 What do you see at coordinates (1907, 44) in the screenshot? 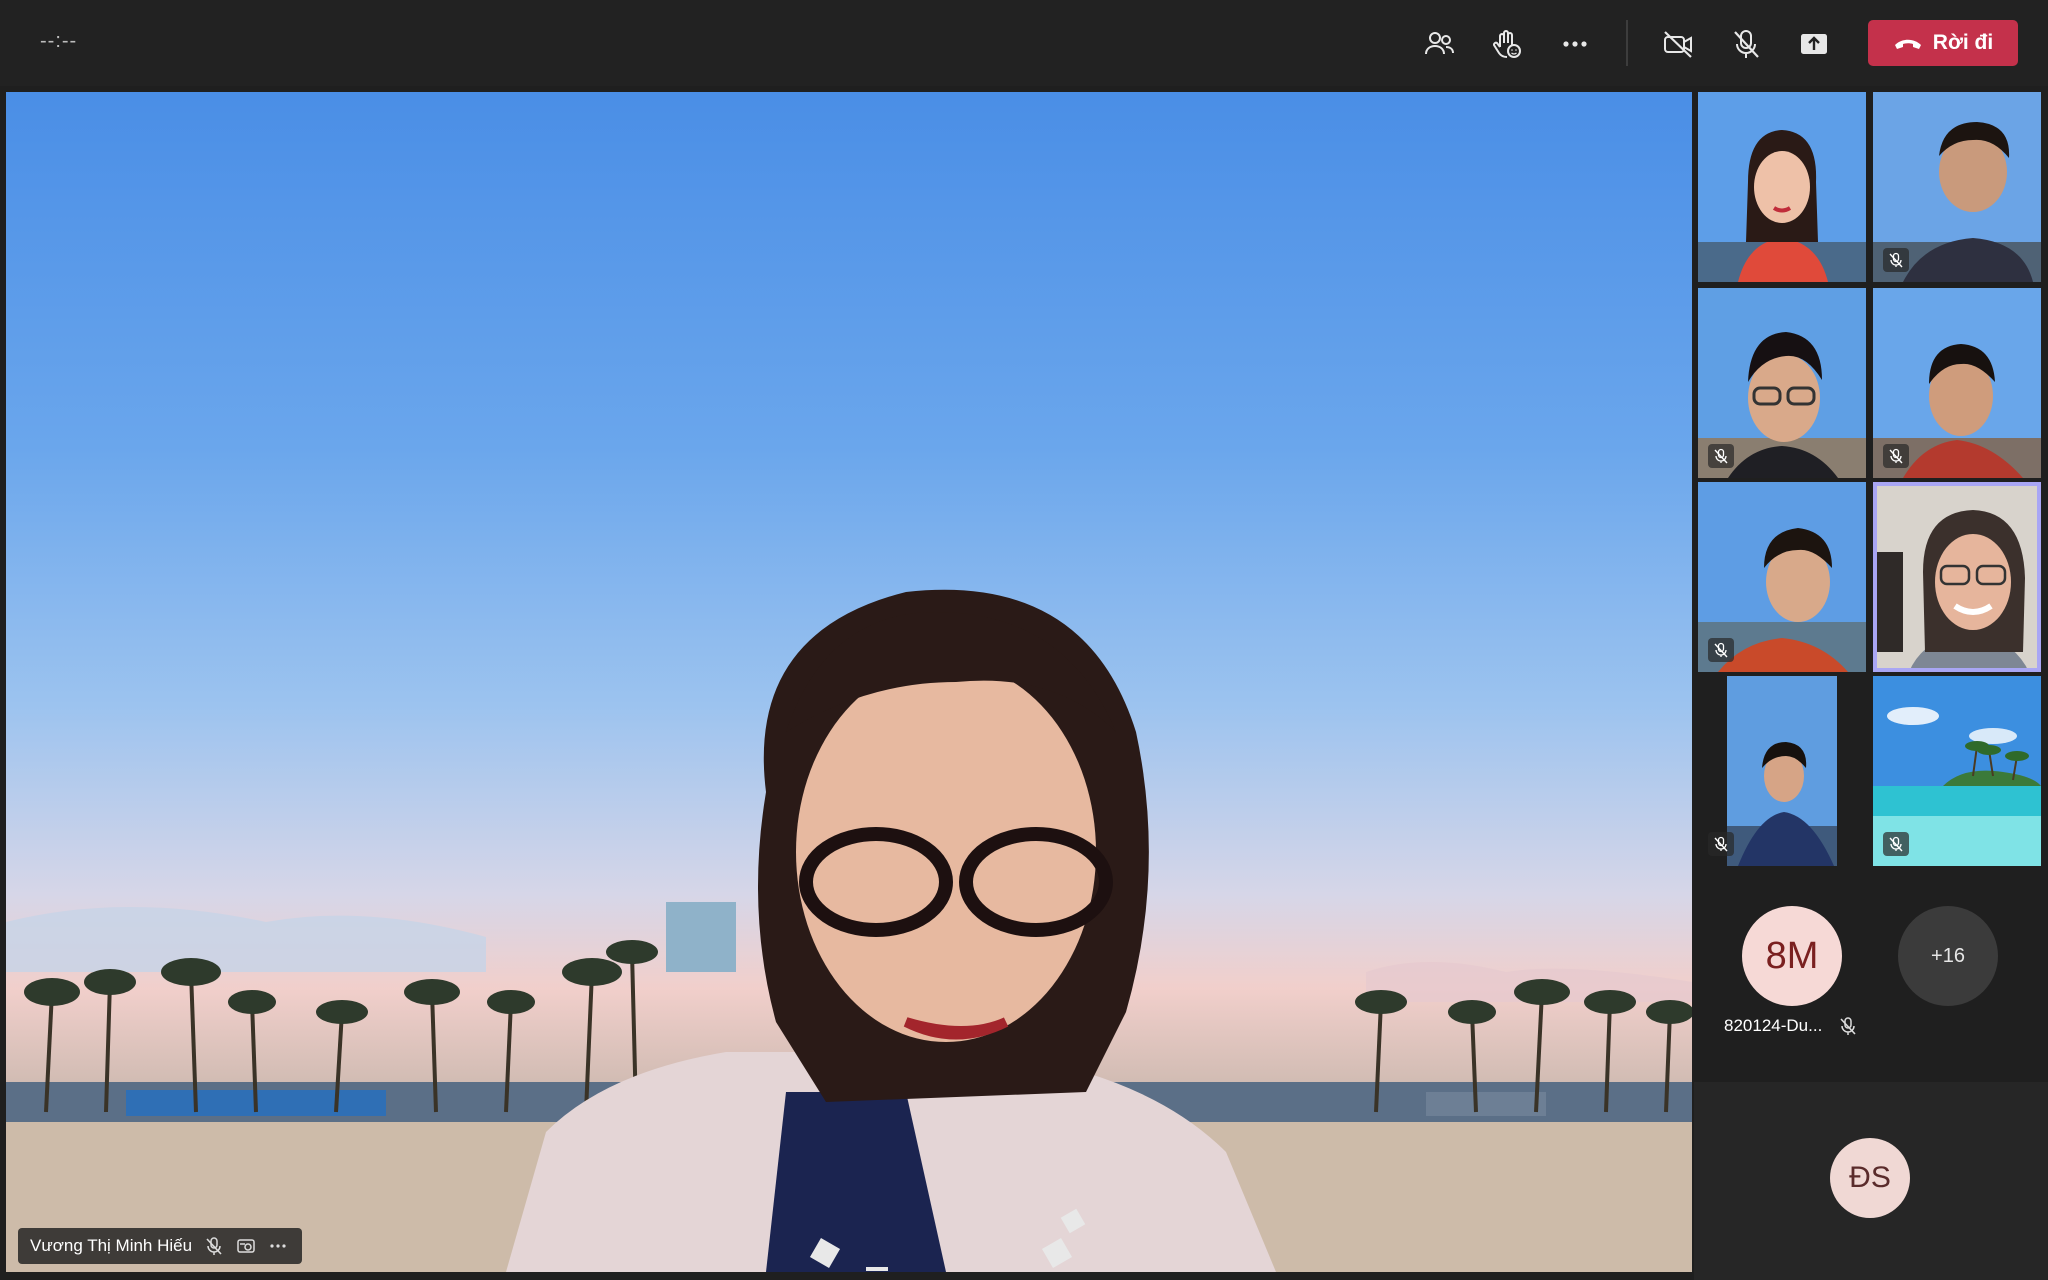
I see `phone-hangup-icon` at bounding box center [1907, 44].